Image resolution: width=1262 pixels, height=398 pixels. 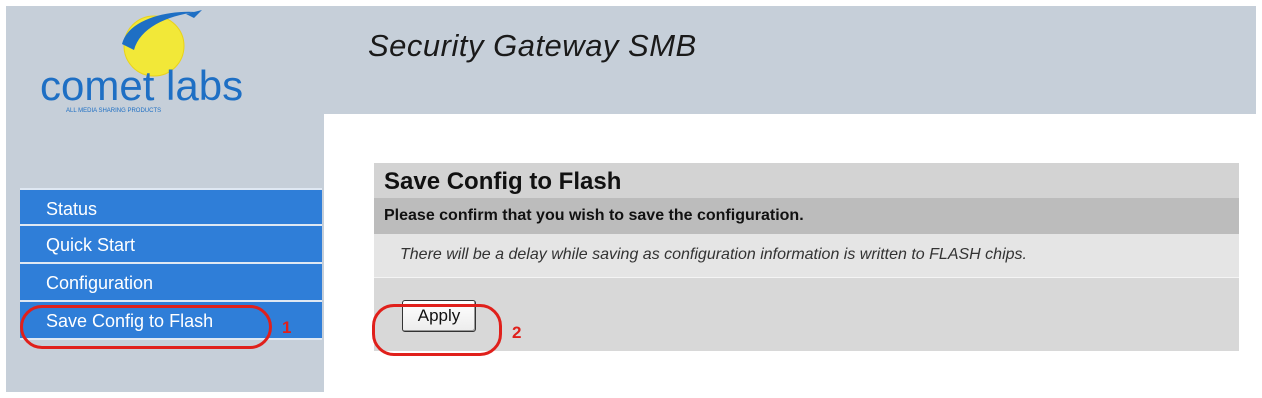 I want to click on sidebar-item-quick-start: Quick Start, so click(x=171, y=245).